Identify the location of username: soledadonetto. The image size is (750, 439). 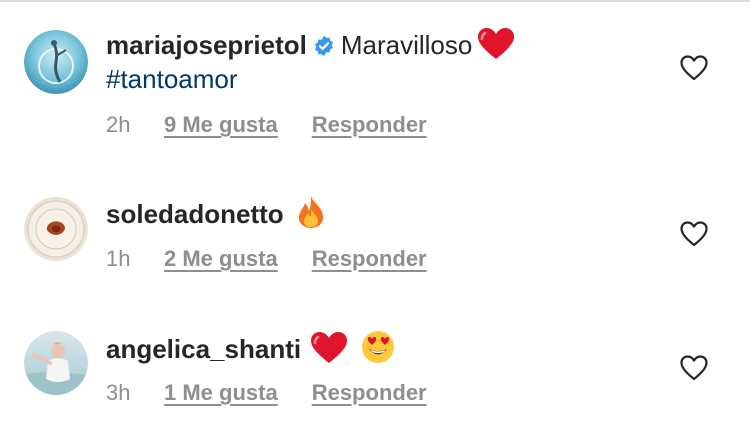
(195, 214).